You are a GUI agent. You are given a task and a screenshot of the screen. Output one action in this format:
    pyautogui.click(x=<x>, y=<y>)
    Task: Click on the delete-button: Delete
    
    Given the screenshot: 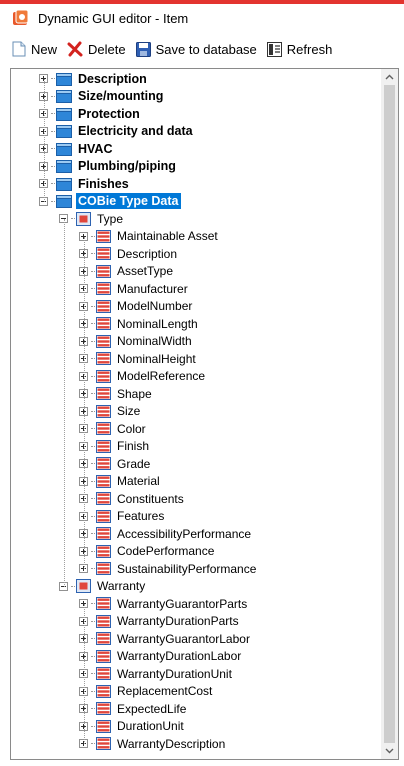 What is the action you would take?
    pyautogui.click(x=96, y=49)
    